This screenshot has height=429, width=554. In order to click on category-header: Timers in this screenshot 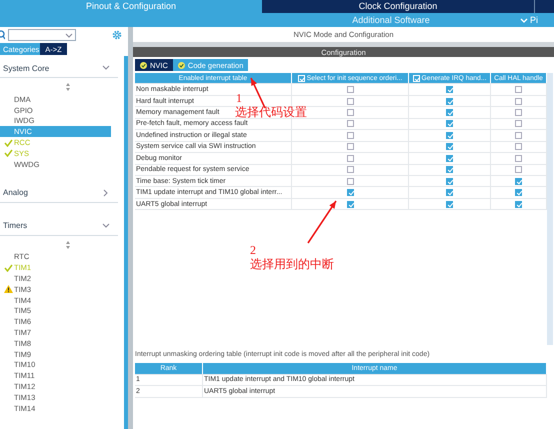, I will do `click(15, 225)`.